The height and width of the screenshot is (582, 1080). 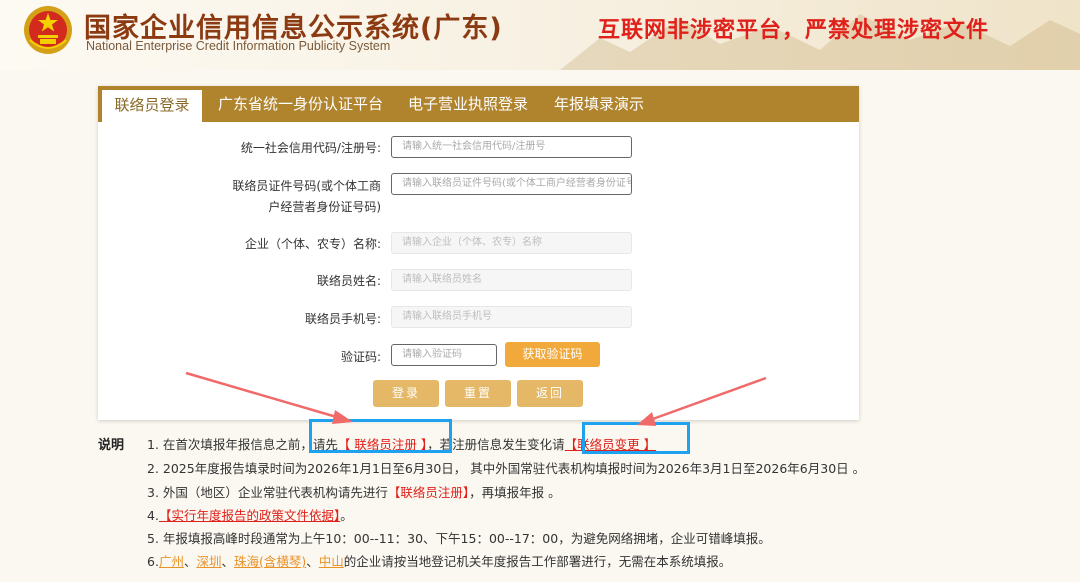 I want to click on note-4-prefix: 4., so click(x=153, y=515).